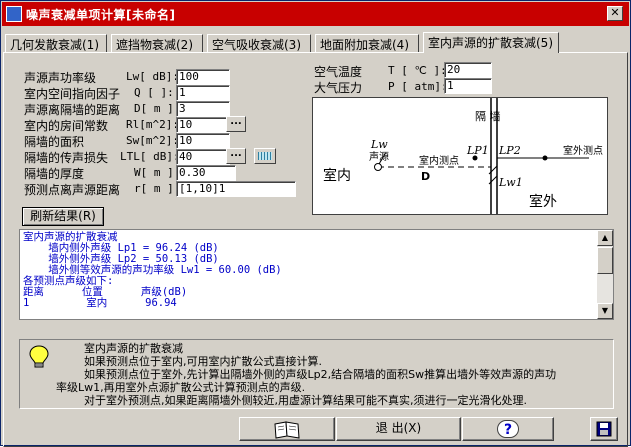 This screenshot has height=447, width=631. I want to click on source-label-text: 声源, so click(379, 156).